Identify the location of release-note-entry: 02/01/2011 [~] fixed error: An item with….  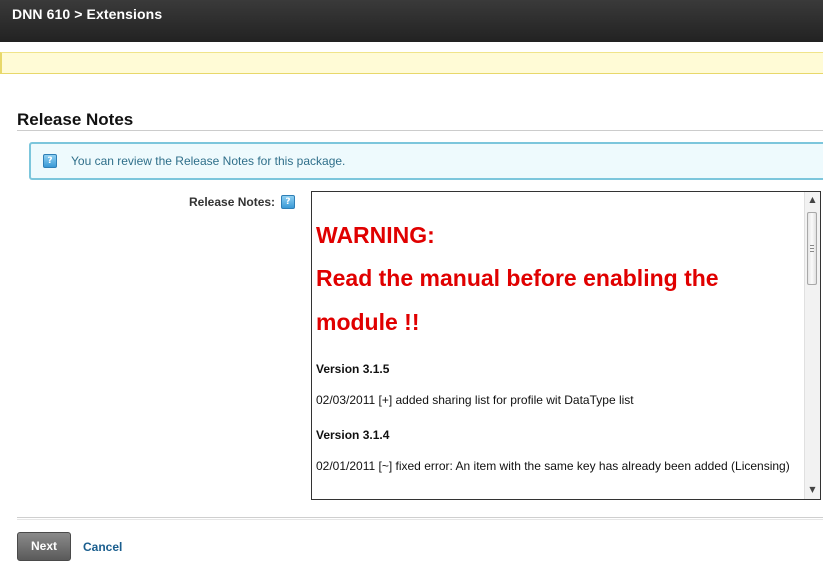
(553, 466).